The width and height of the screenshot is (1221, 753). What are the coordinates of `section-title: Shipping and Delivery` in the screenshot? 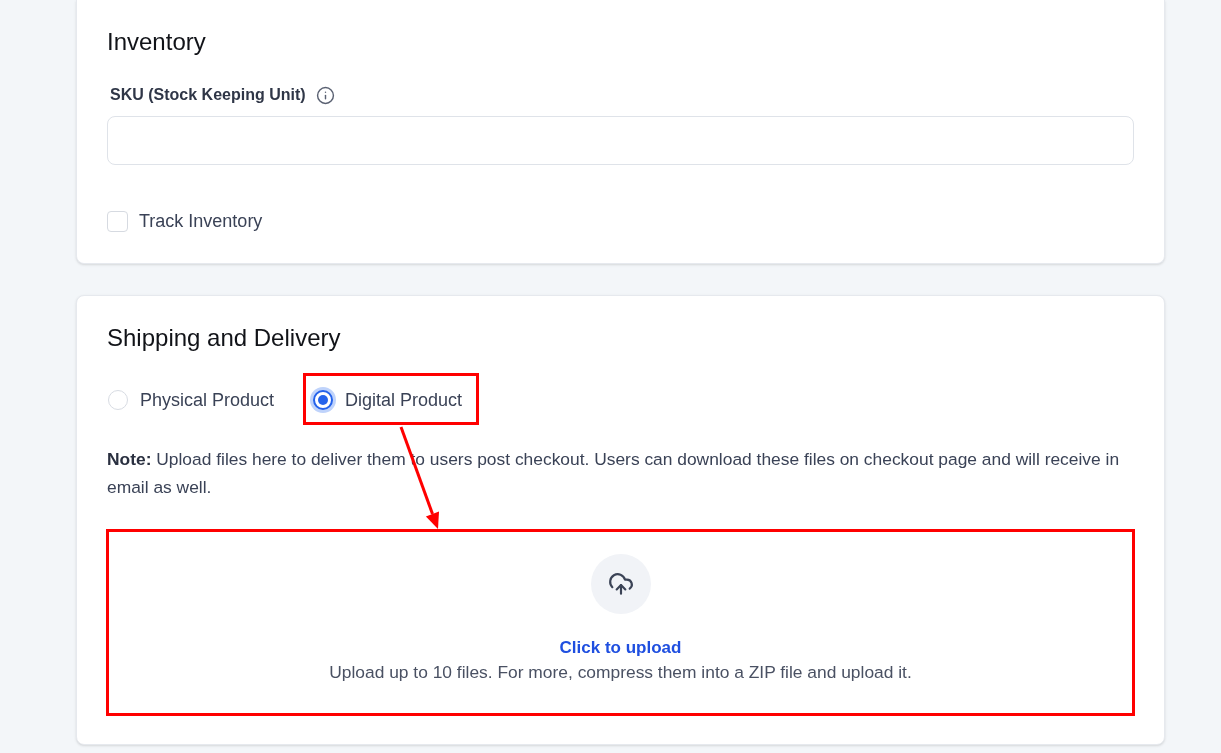 It's located at (224, 338).